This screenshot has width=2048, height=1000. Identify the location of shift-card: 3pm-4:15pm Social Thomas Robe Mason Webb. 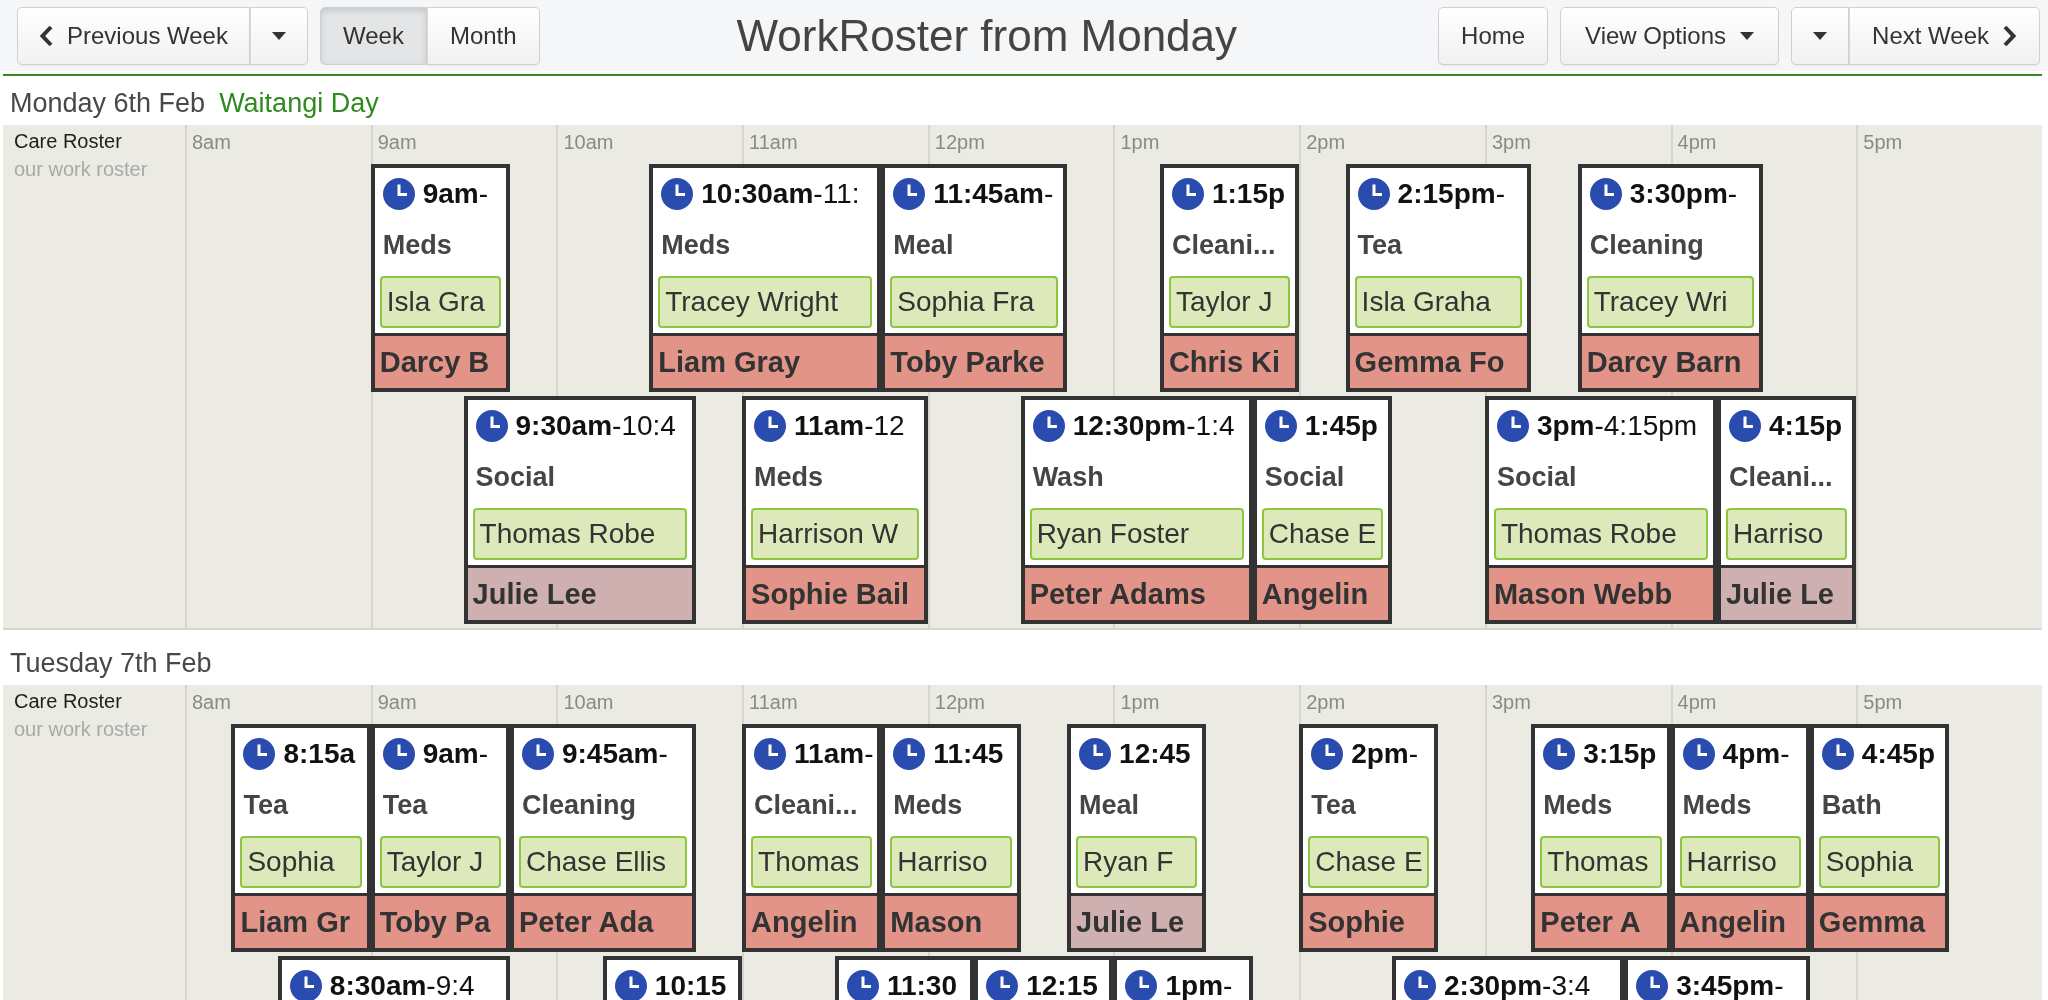
(1600, 510).